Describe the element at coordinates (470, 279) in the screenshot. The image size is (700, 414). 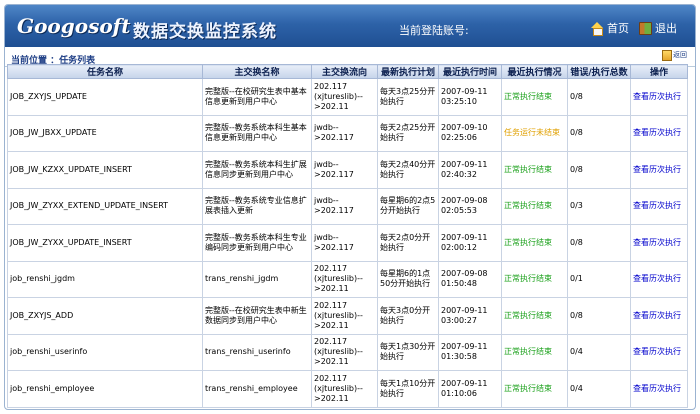
I see `cell-last-time: 2007-09-08 01:50:48` at that location.